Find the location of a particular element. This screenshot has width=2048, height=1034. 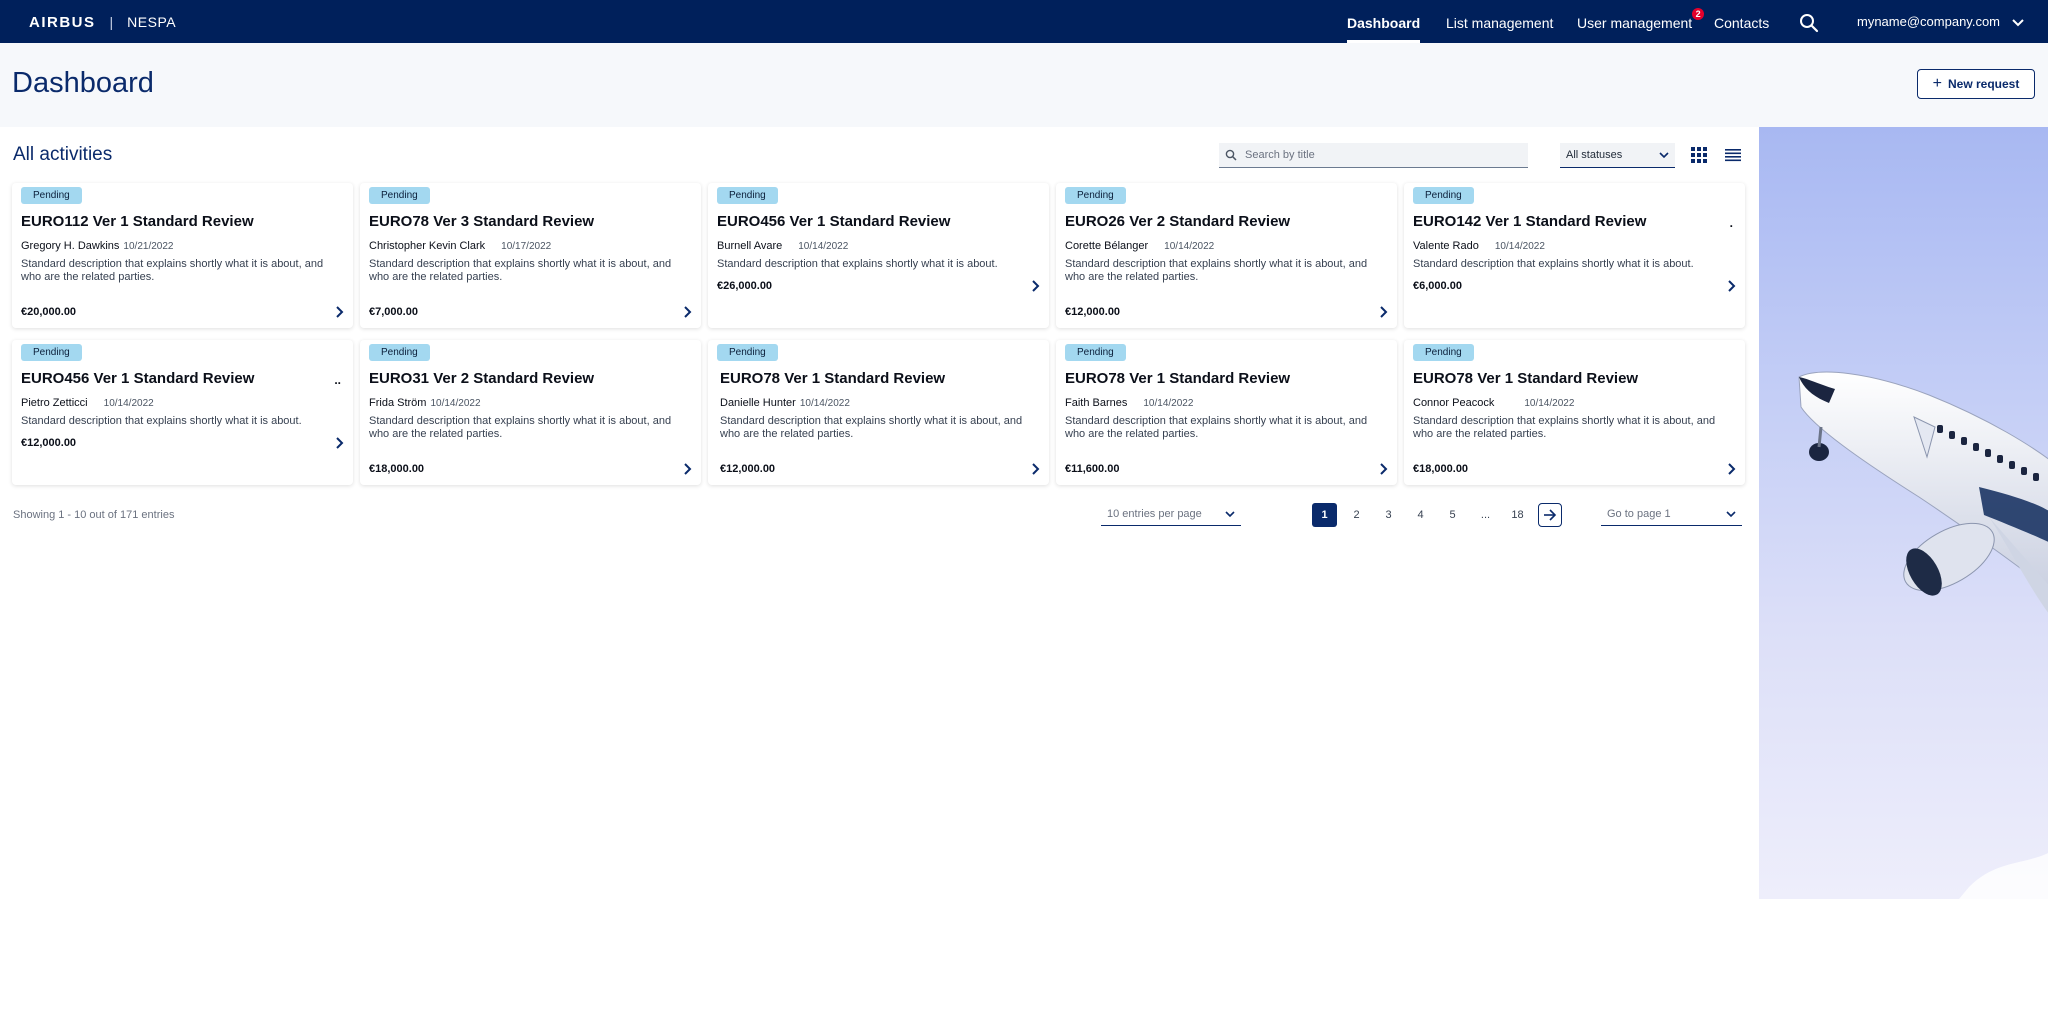

card-amount: €6,000.00 is located at coordinates (1437, 286).